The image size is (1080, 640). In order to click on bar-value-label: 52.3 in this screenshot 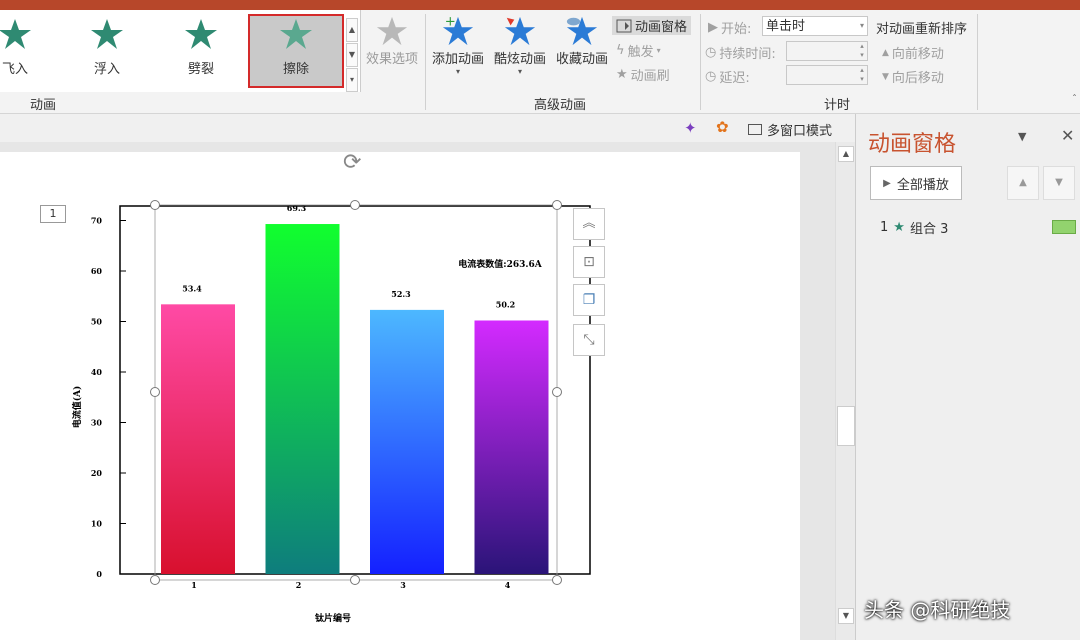, I will do `click(401, 294)`.